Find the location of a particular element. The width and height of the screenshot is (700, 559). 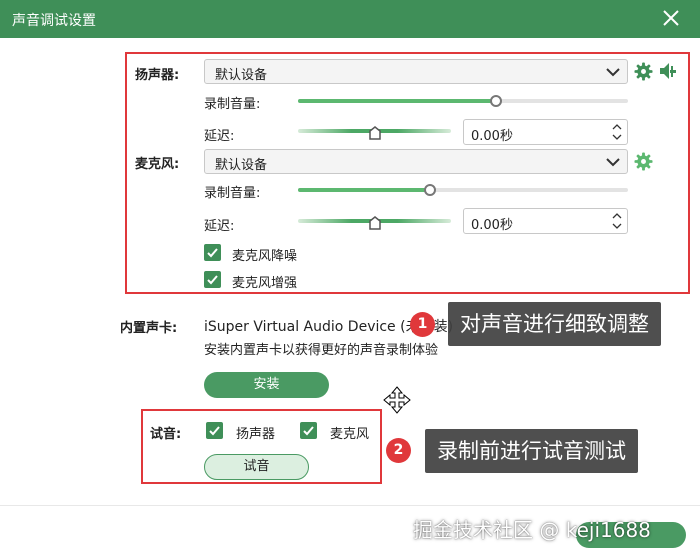

speaker-volume-slider is located at coordinates (463, 101).